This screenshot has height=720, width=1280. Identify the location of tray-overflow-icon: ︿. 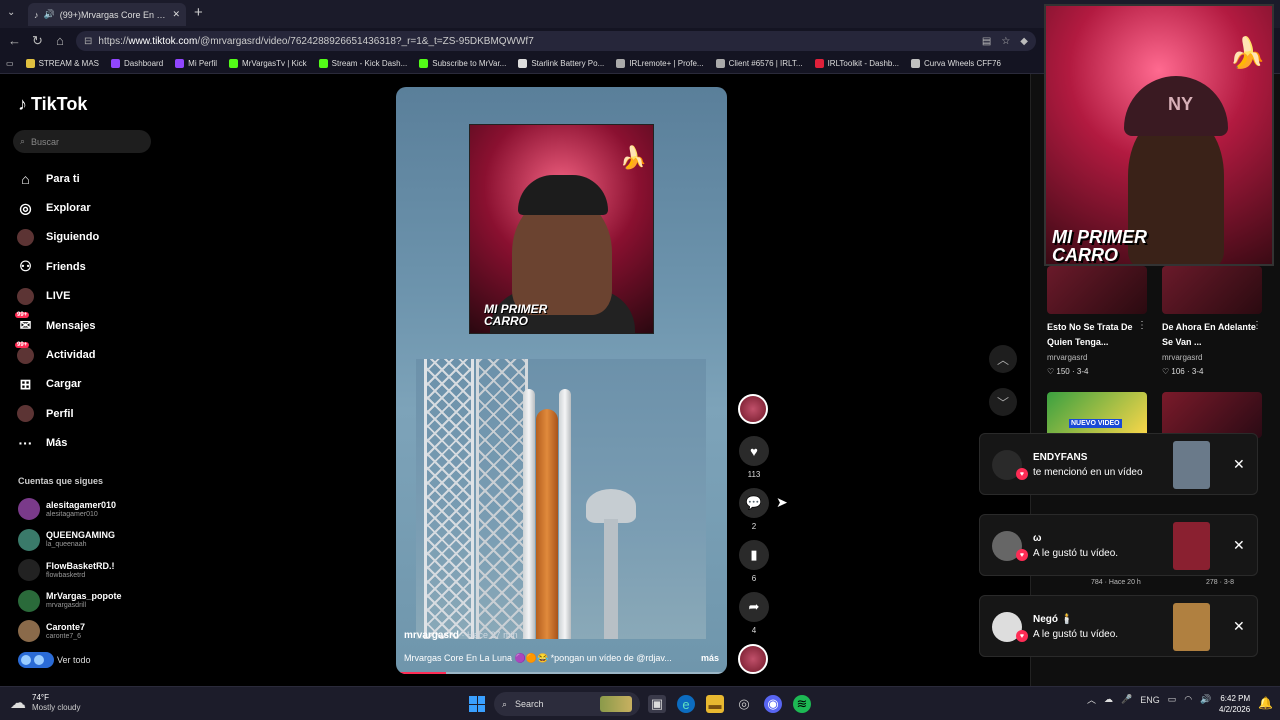
(1091, 699).